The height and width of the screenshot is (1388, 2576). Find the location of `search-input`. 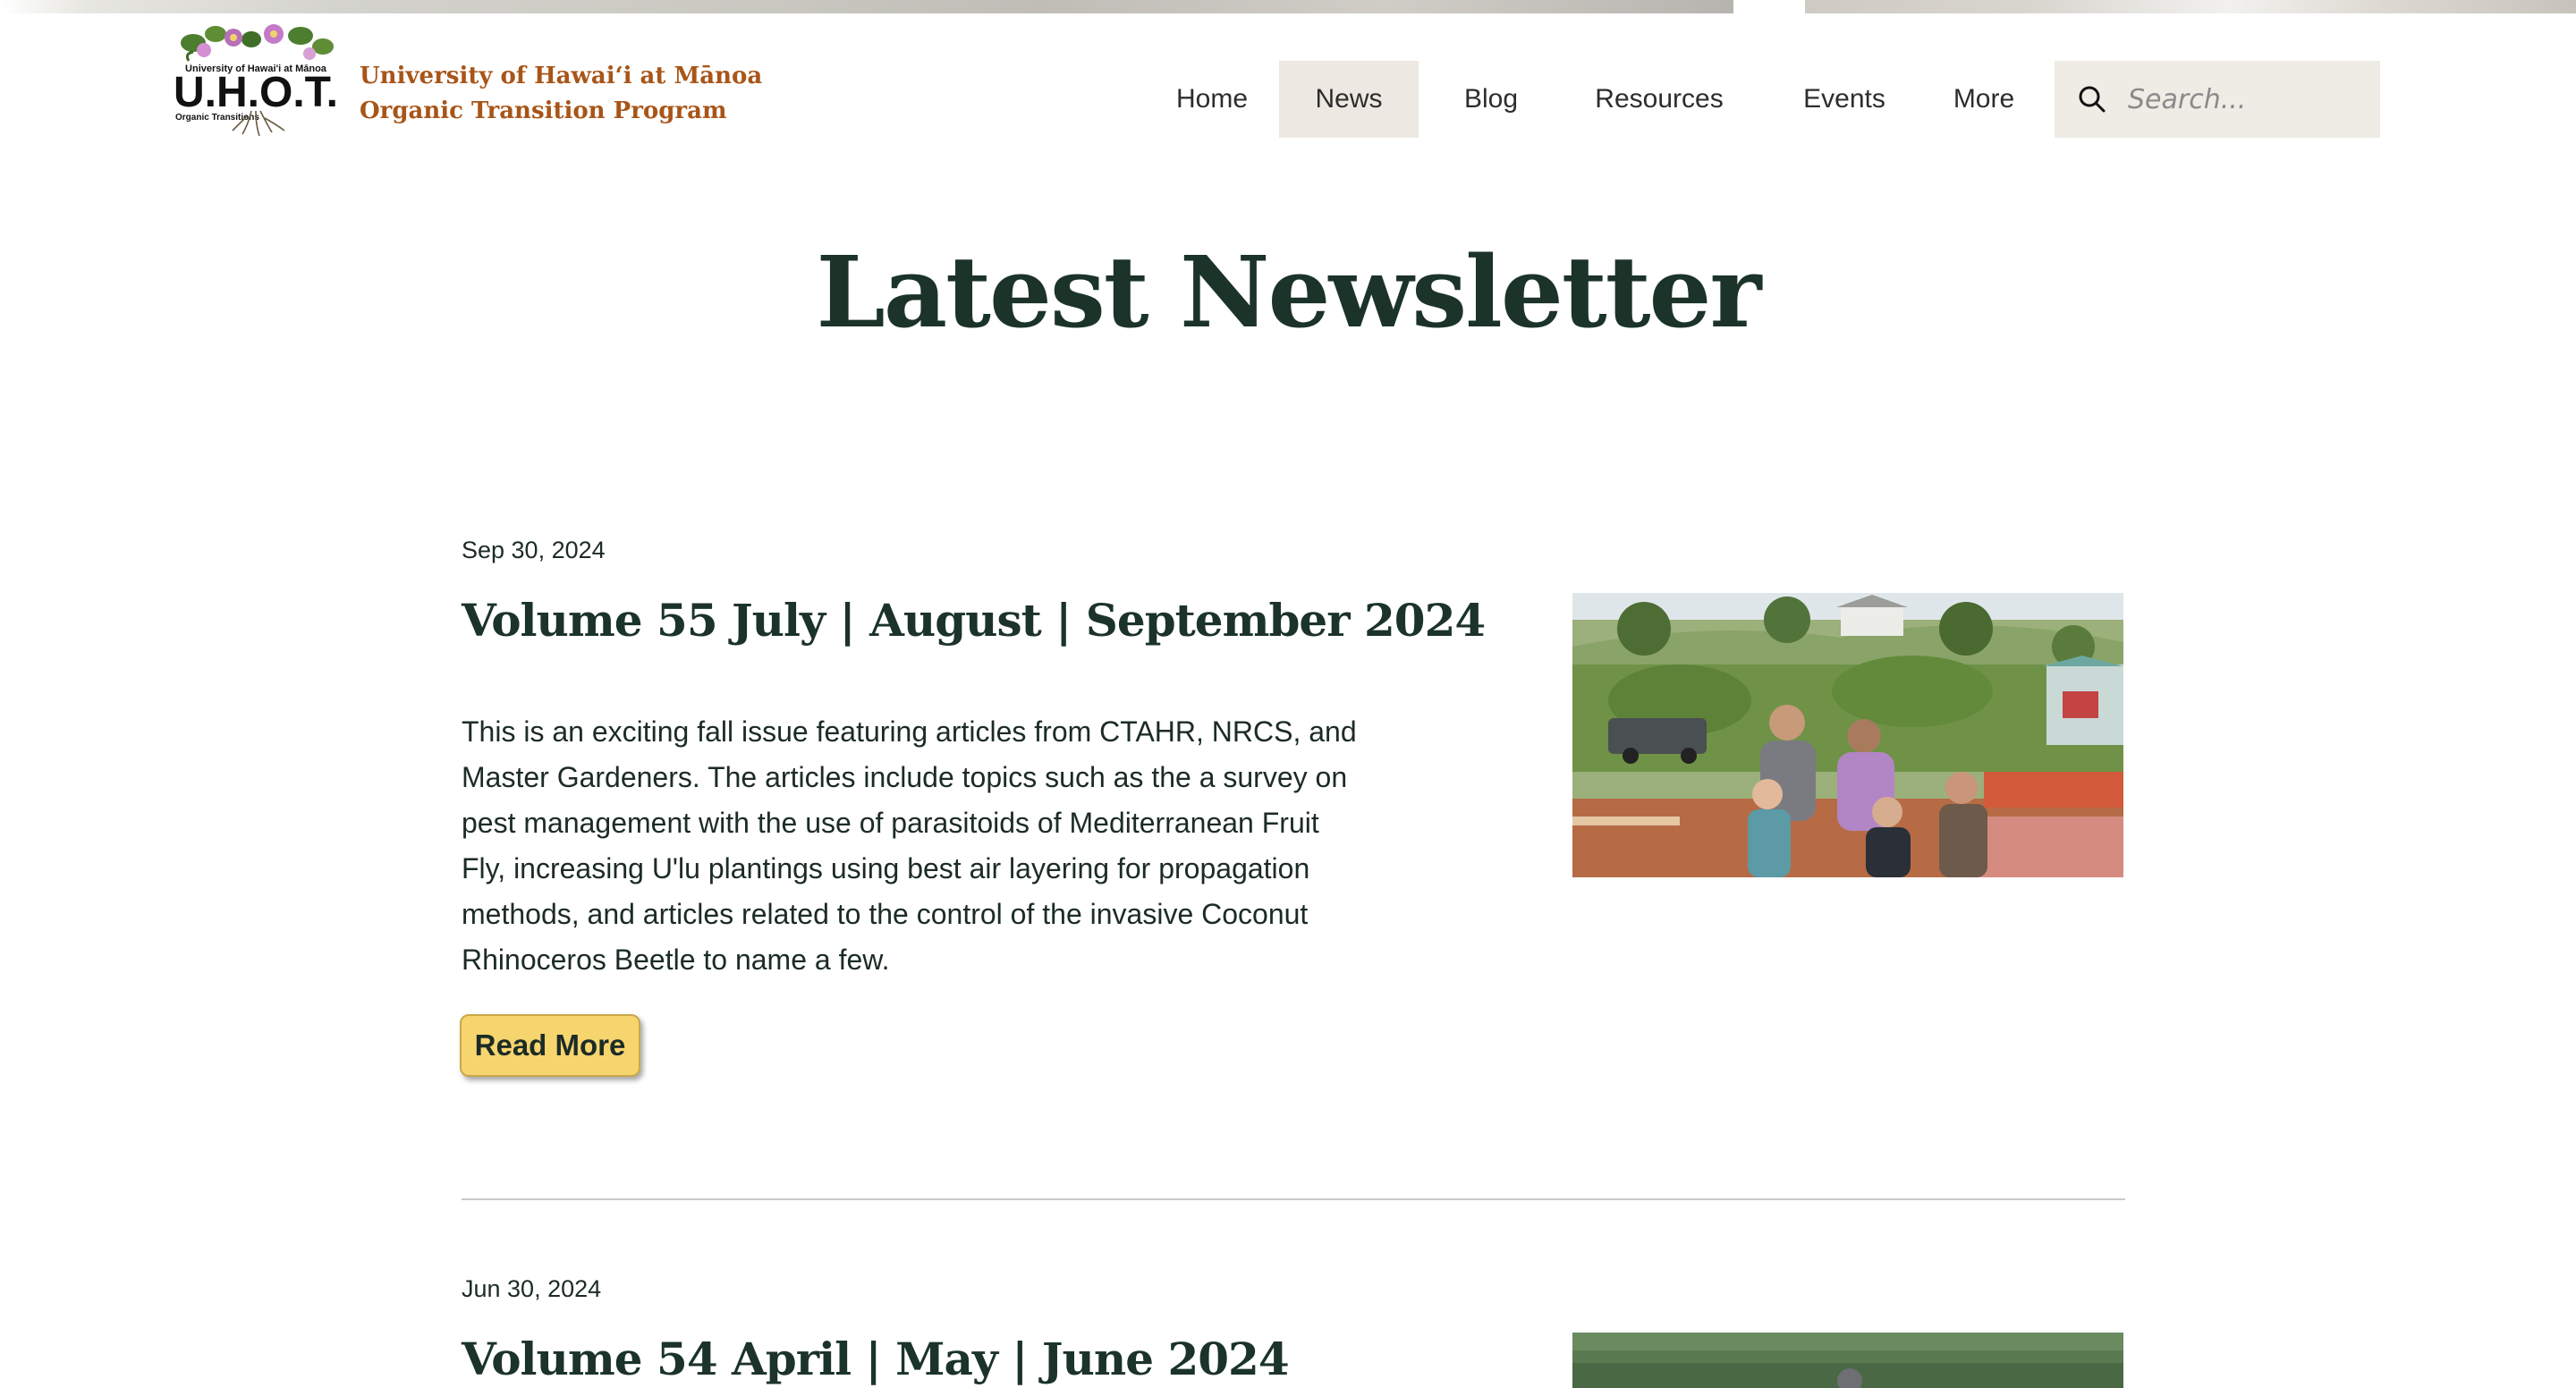

search-input is located at coordinates (2248, 99).